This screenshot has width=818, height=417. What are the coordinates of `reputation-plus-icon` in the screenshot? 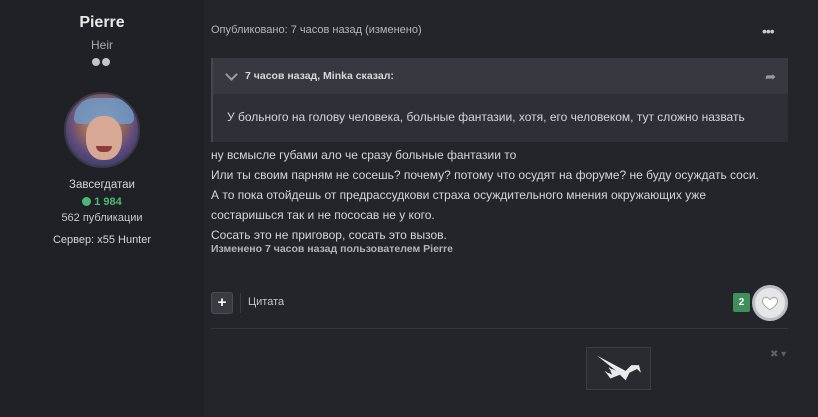 It's located at (87, 201).